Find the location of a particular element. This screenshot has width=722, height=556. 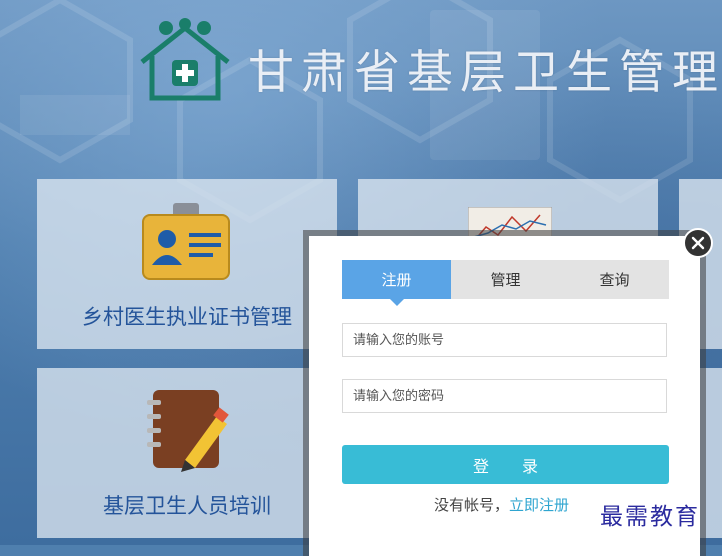

medical-house-logo-icon is located at coordinates (185, 59).